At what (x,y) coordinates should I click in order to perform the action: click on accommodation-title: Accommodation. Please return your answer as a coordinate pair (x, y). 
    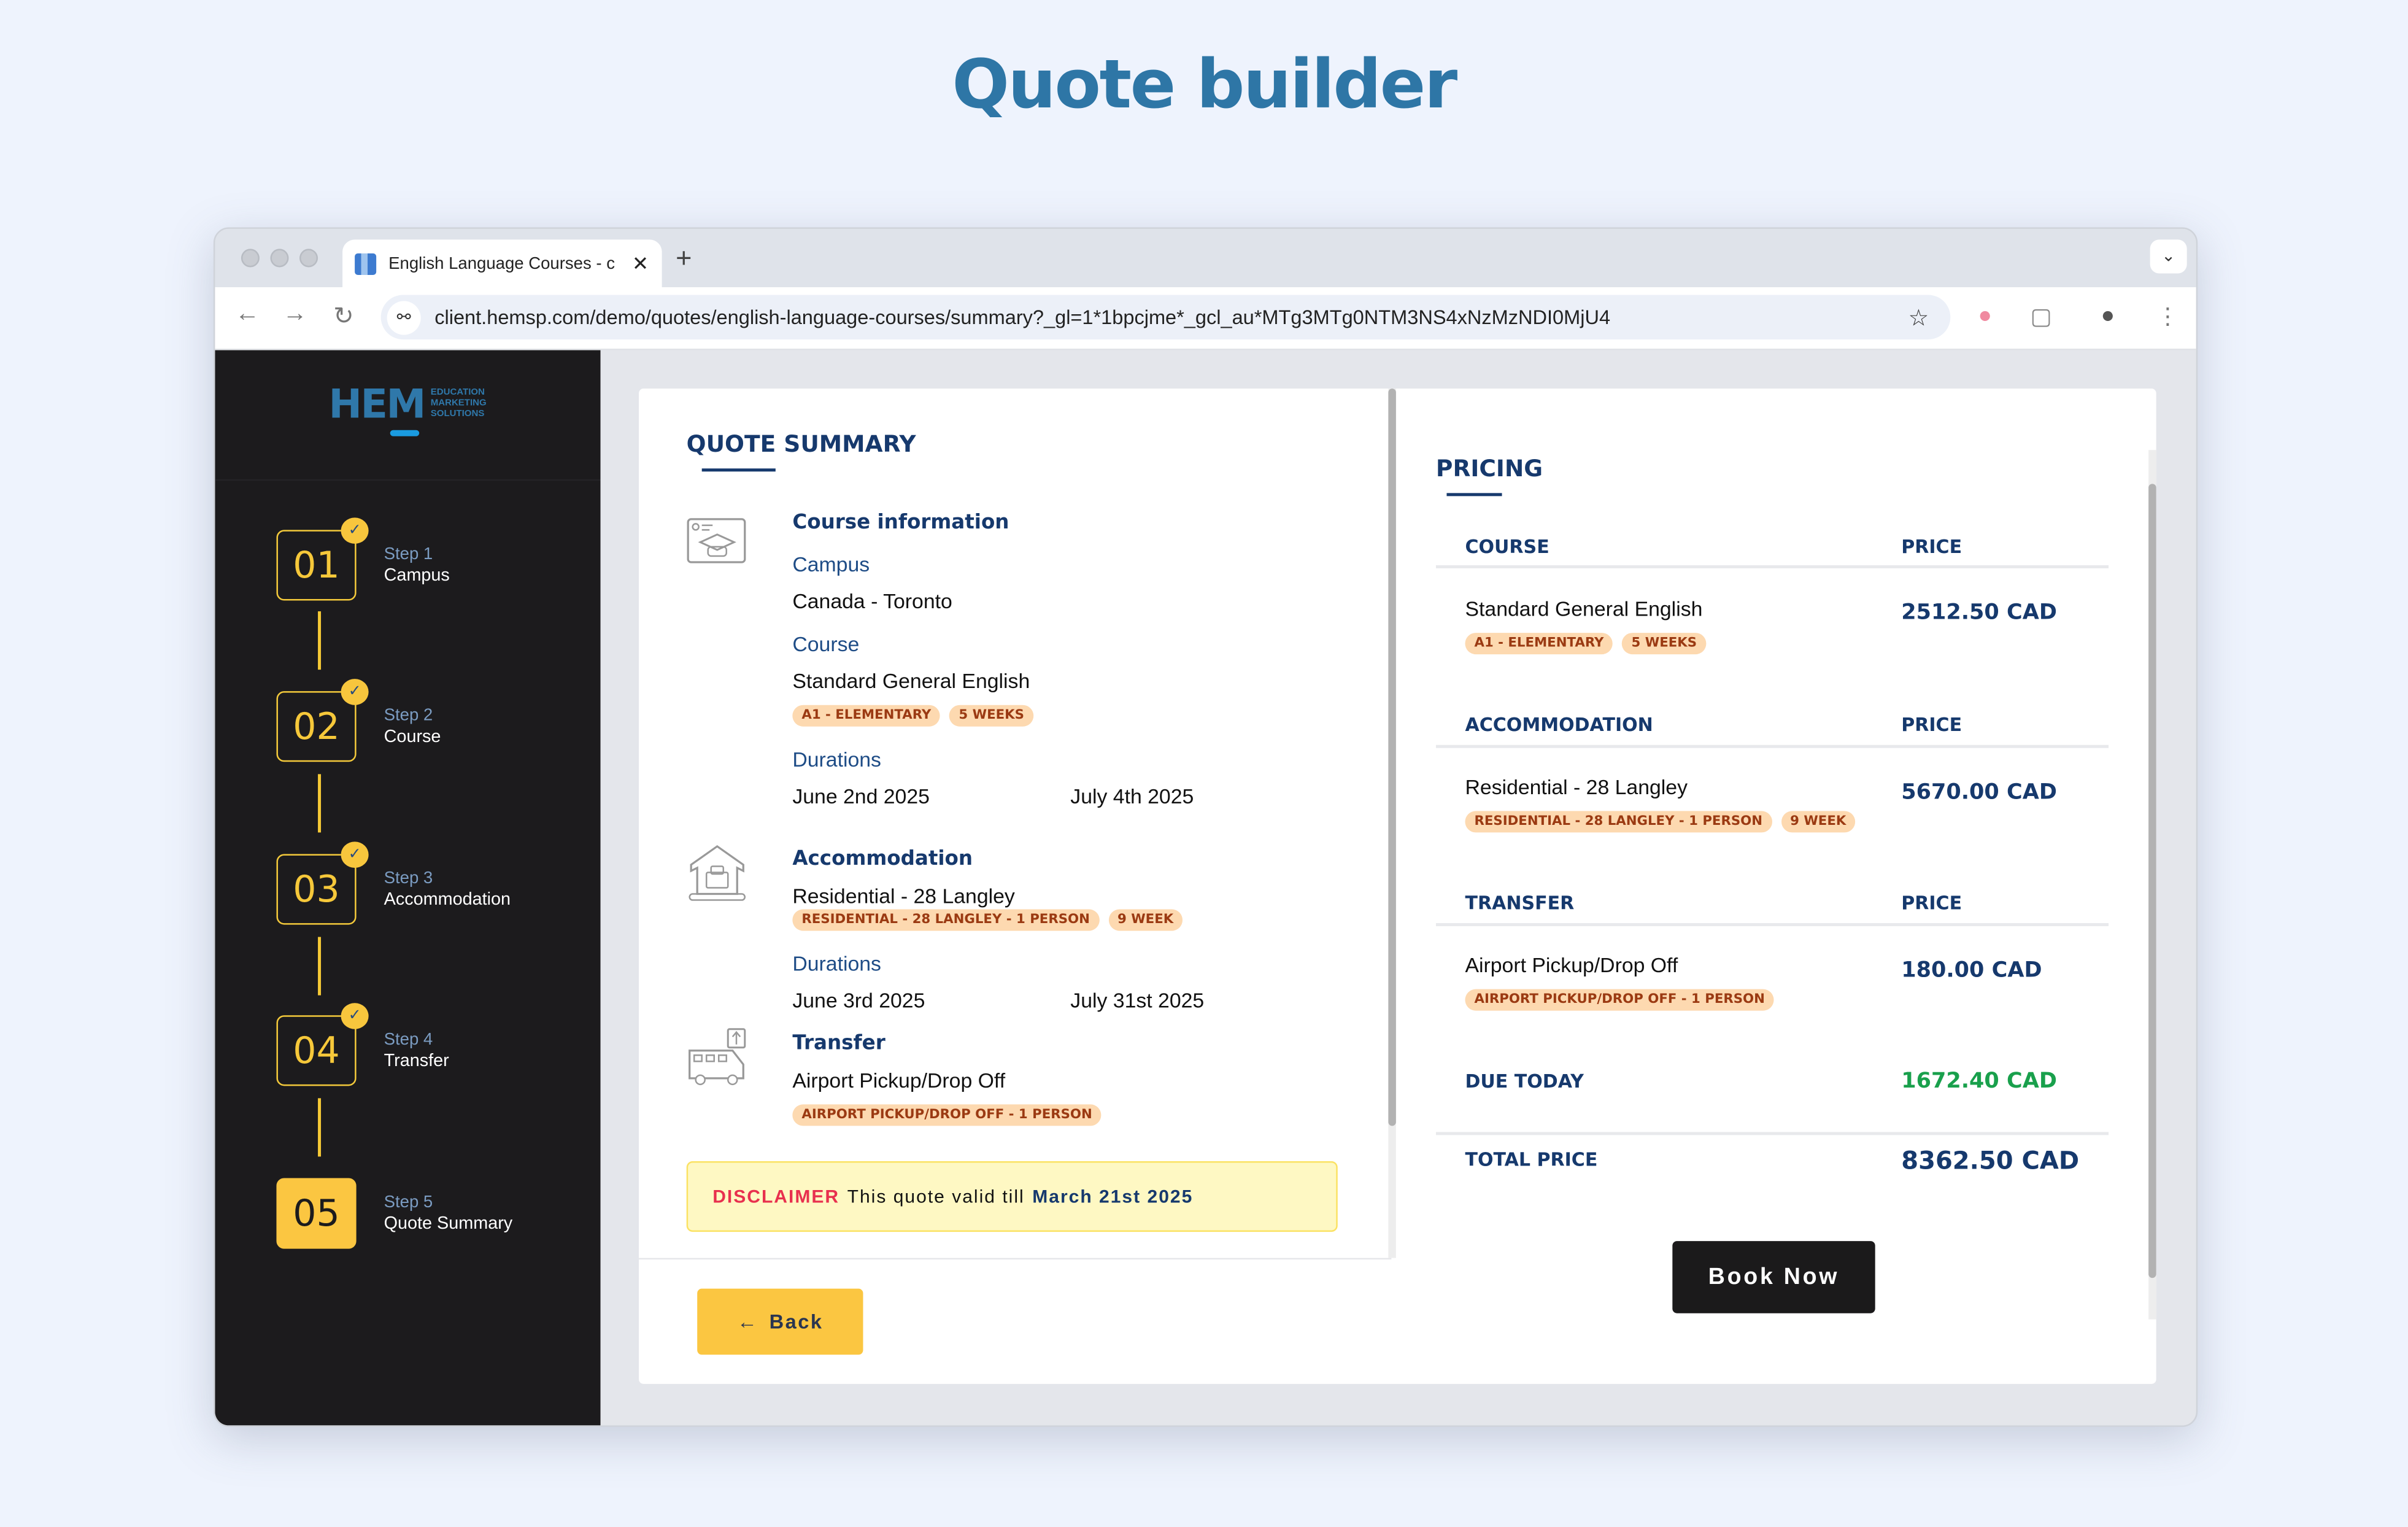
    Looking at the image, I should click on (883, 859).